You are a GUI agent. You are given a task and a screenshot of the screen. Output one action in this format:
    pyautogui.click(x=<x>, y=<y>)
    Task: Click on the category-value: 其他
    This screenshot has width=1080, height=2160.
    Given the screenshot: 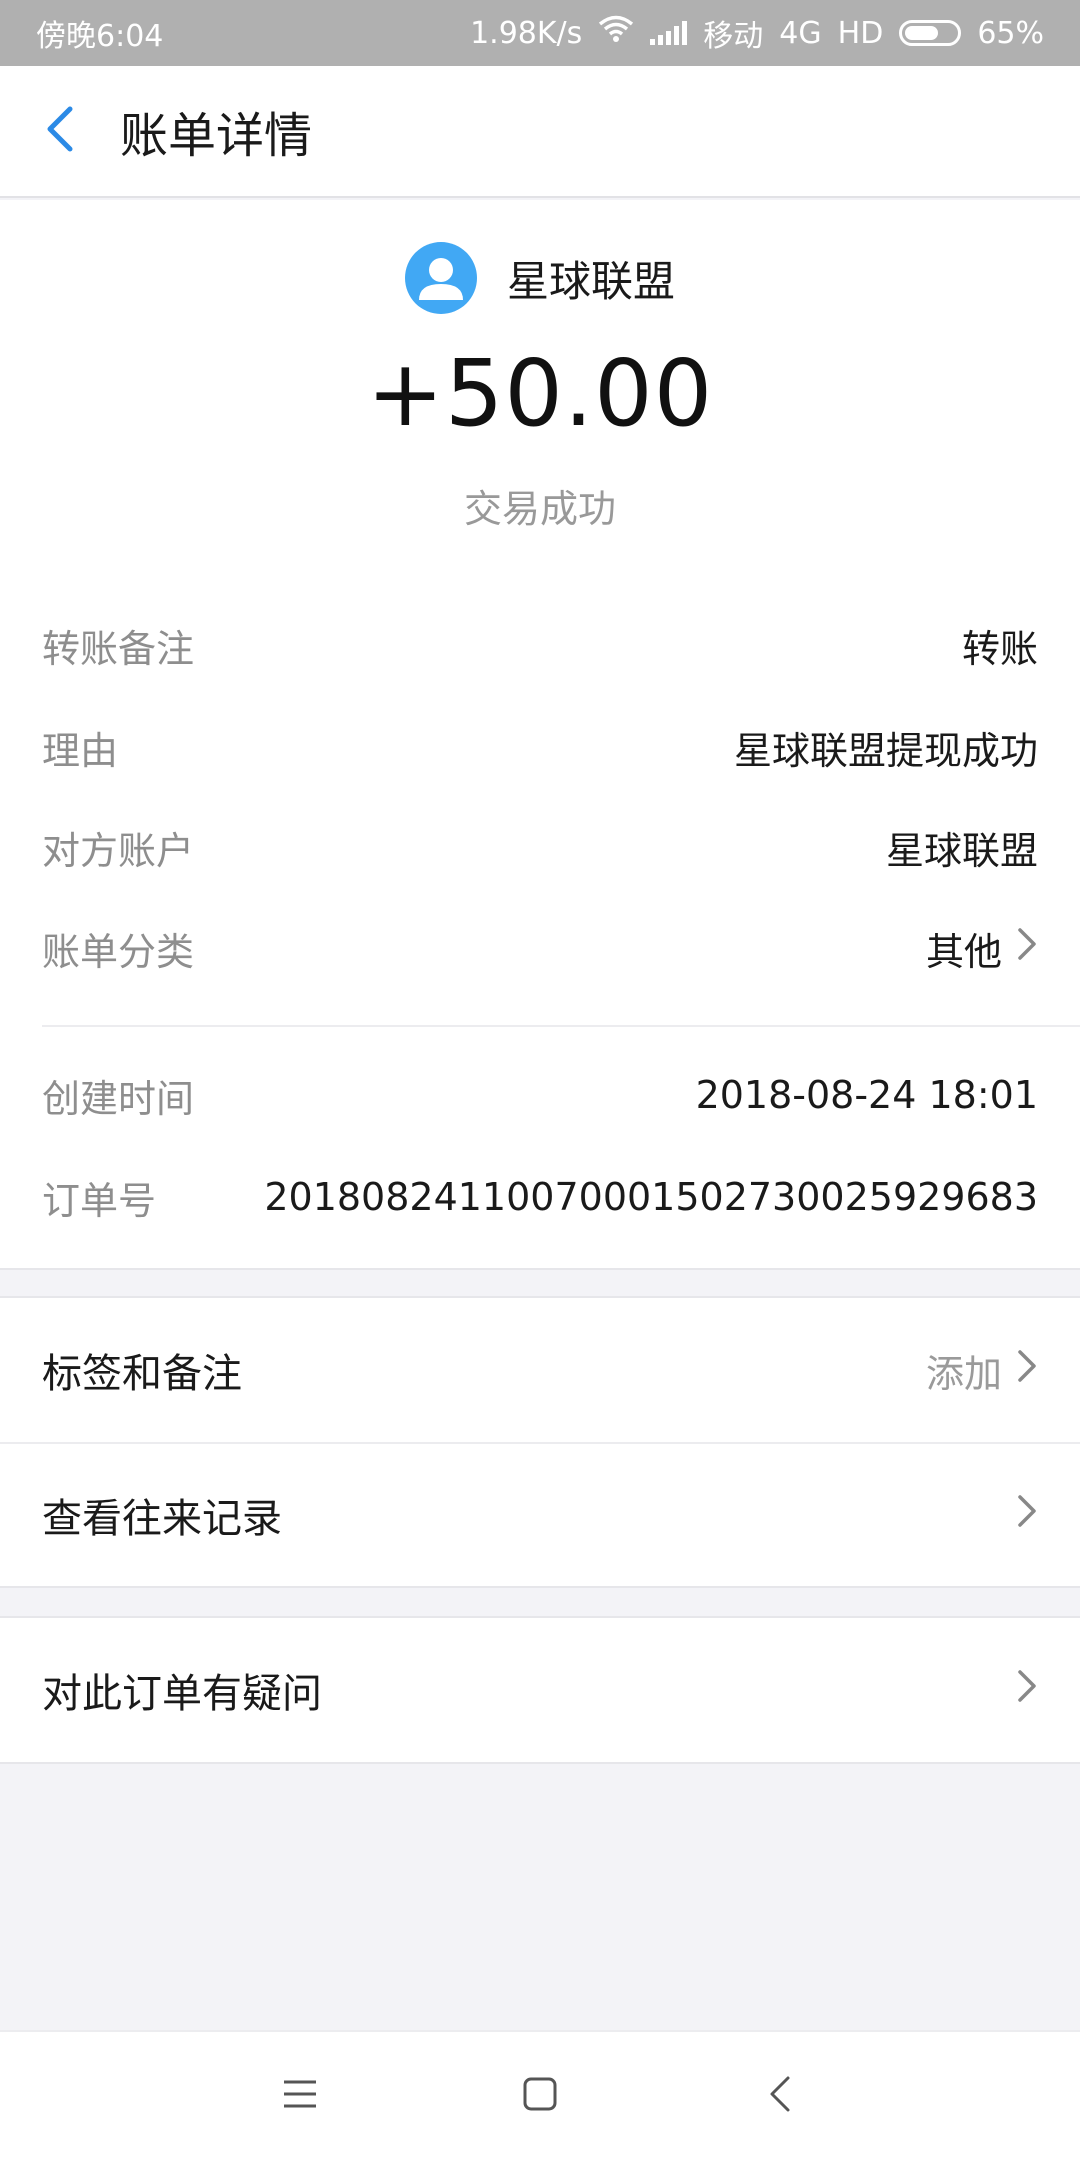 What is the action you would take?
    pyautogui.click(x=982, y=948)
    